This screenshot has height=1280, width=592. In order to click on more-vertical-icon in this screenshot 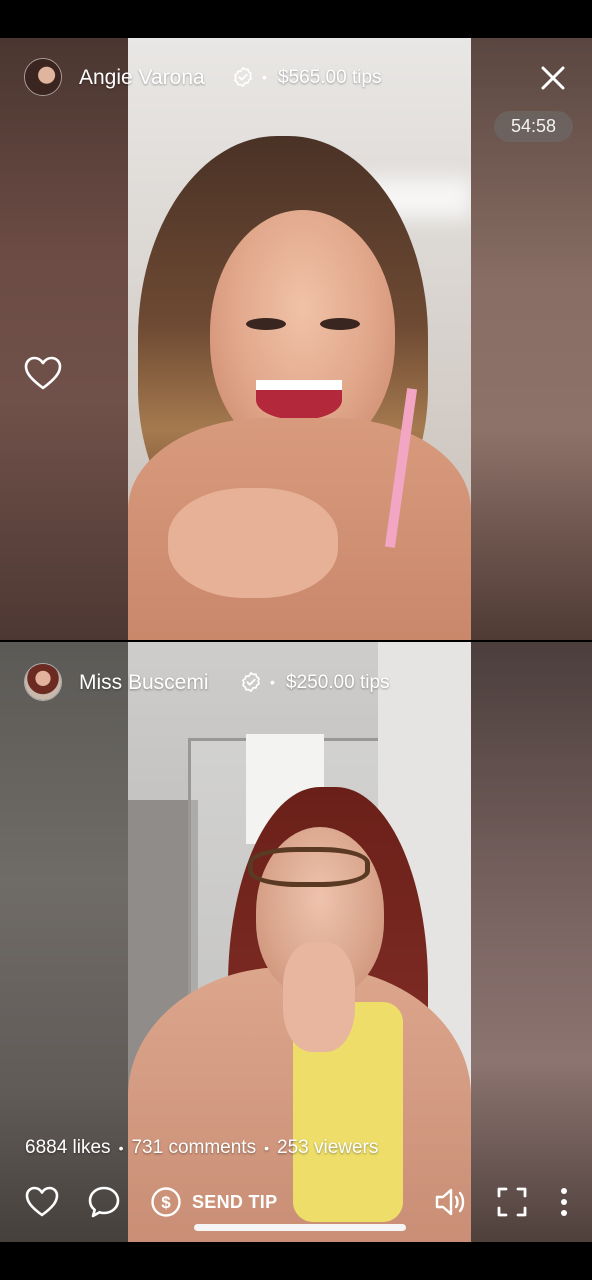, I will do `click(564, 1202)`.